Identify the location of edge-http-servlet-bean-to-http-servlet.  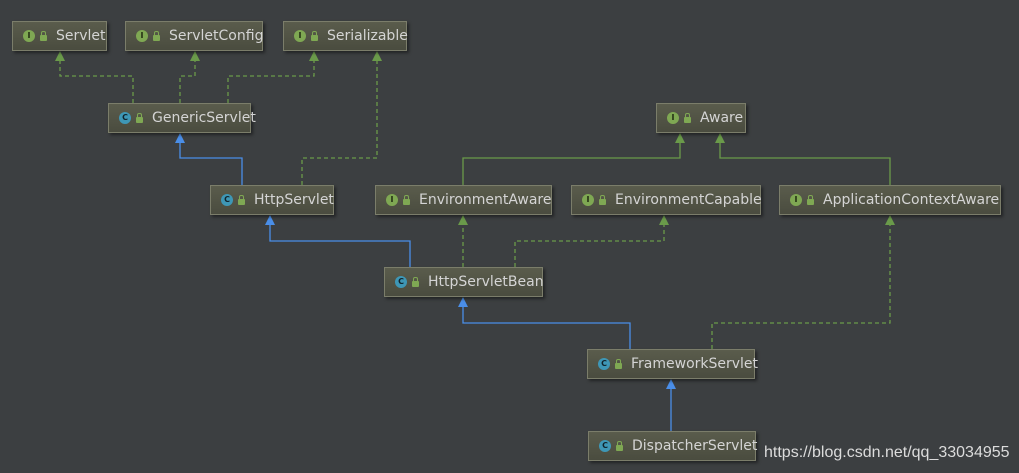
(338, 241).